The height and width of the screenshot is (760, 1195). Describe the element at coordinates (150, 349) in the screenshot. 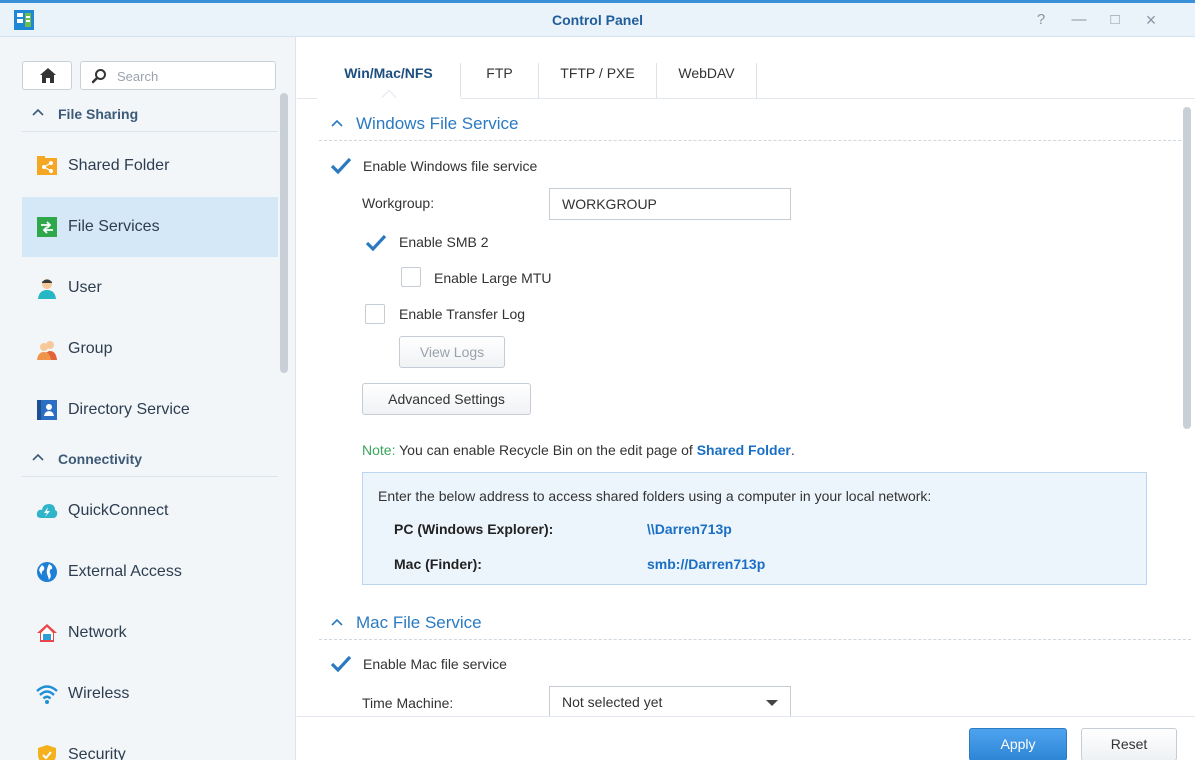

I see `sidebar-item-group: Group` at that location.